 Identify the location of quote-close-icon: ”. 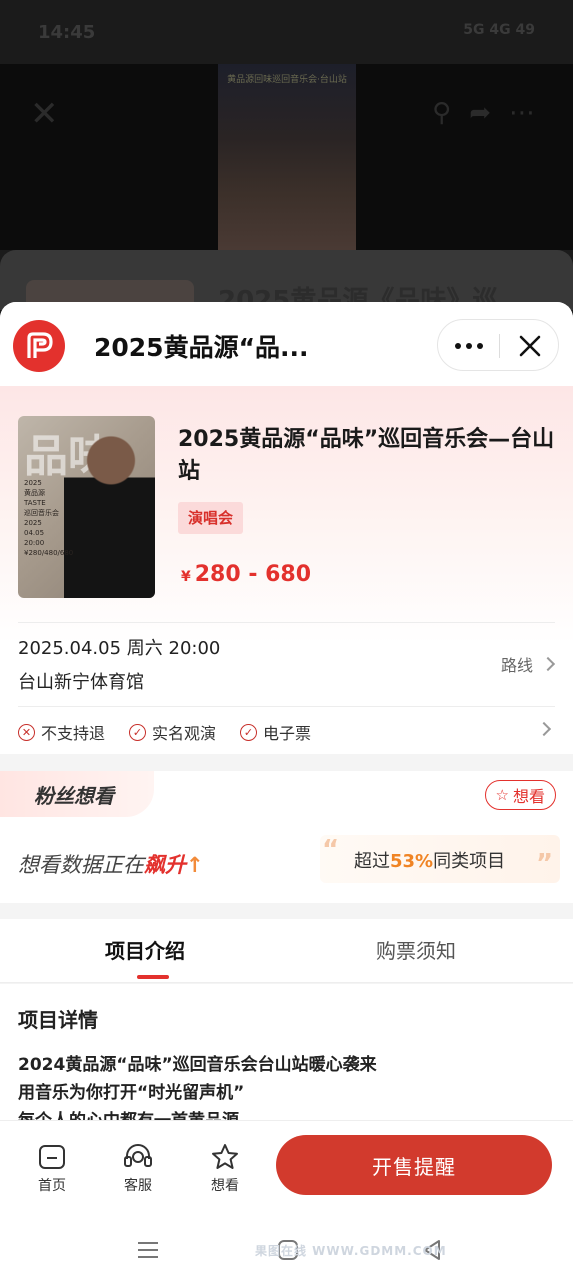
(545, 864).